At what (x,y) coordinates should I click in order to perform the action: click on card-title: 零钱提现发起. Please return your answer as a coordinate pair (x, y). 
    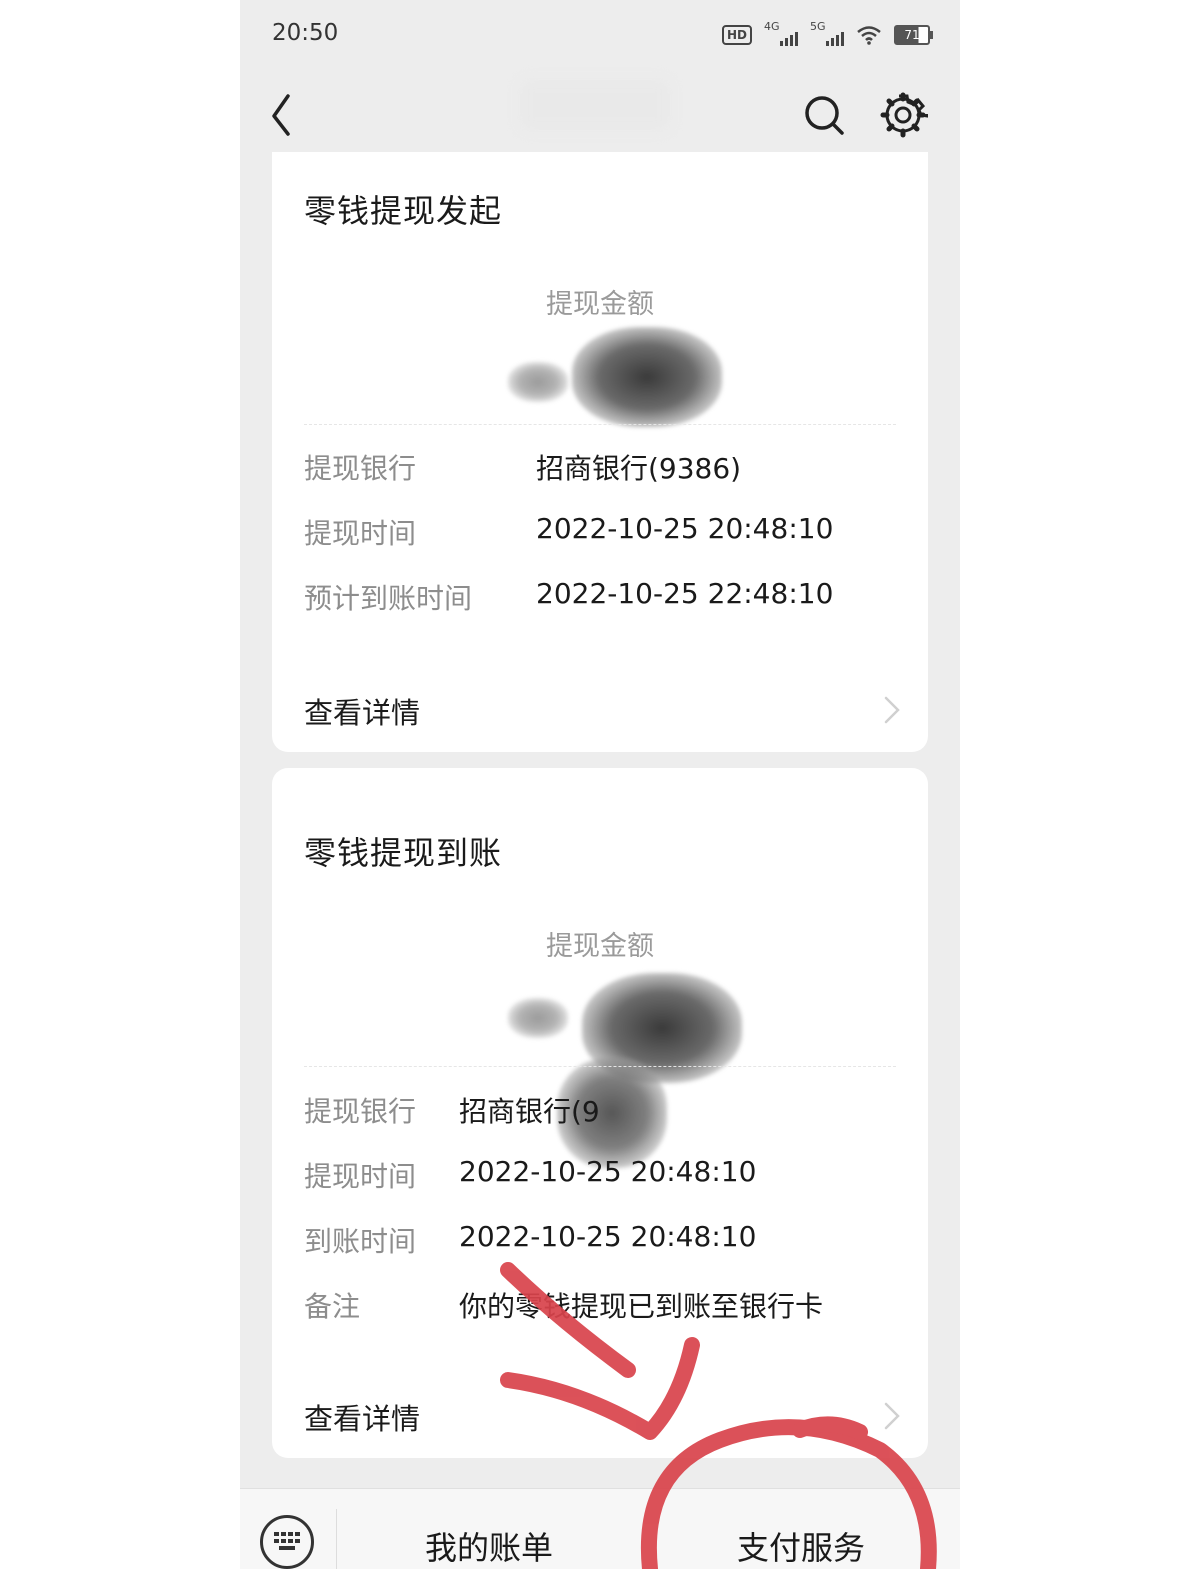
    Looking at the image, I should click on (403, 211).